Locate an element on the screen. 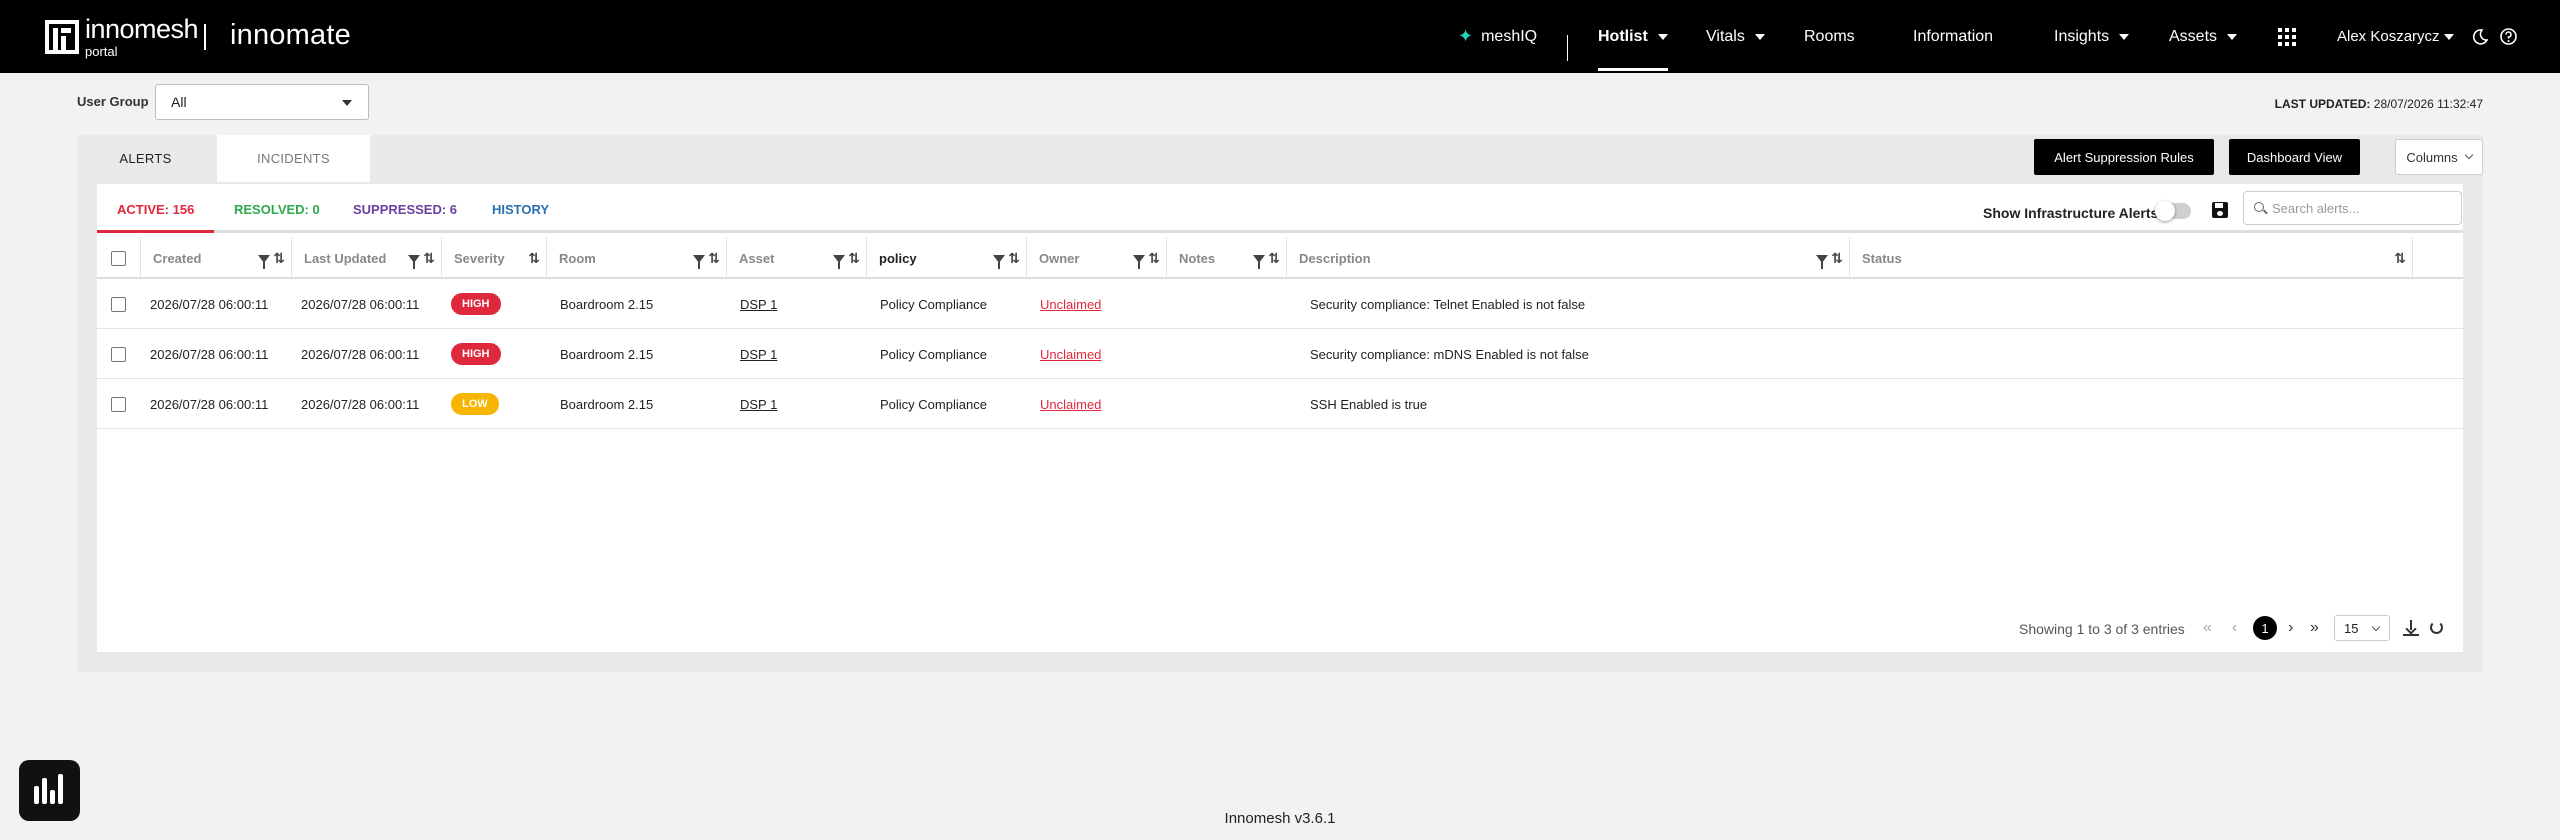  search-alerts-input is located at coordinates (2362, 208).